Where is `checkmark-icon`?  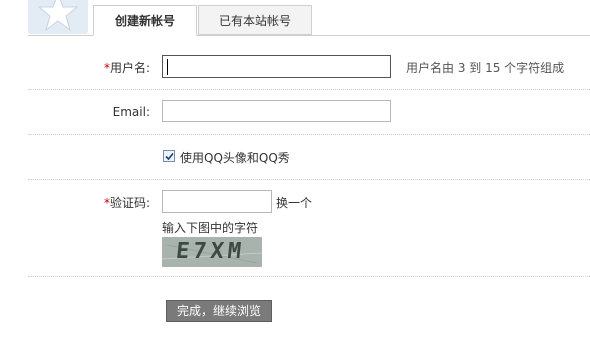 checkmark-icon is located at coordinates (169, 156).